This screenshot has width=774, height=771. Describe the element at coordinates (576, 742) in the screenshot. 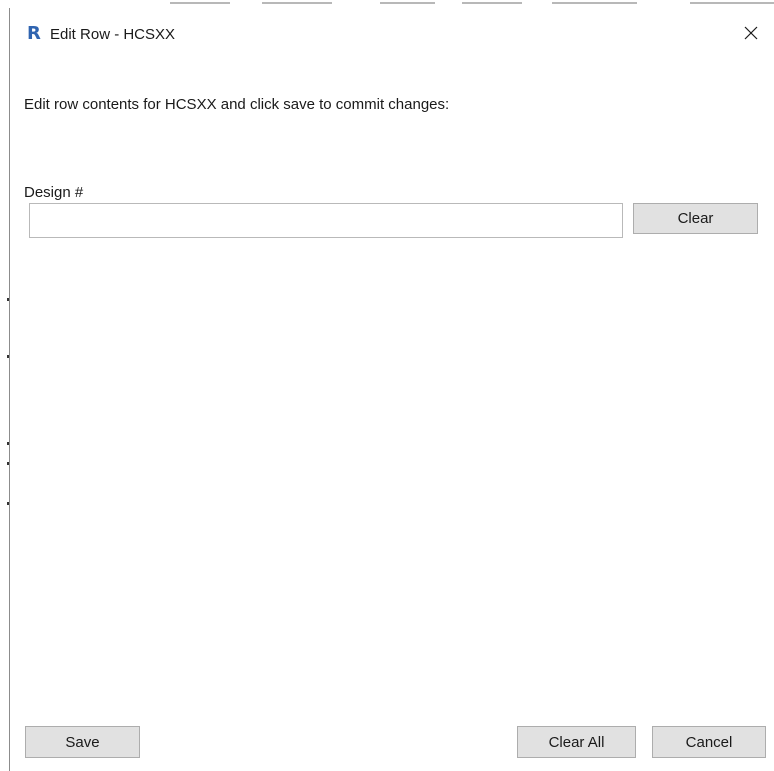

I see `clear-all-button: Clear All` at that location.